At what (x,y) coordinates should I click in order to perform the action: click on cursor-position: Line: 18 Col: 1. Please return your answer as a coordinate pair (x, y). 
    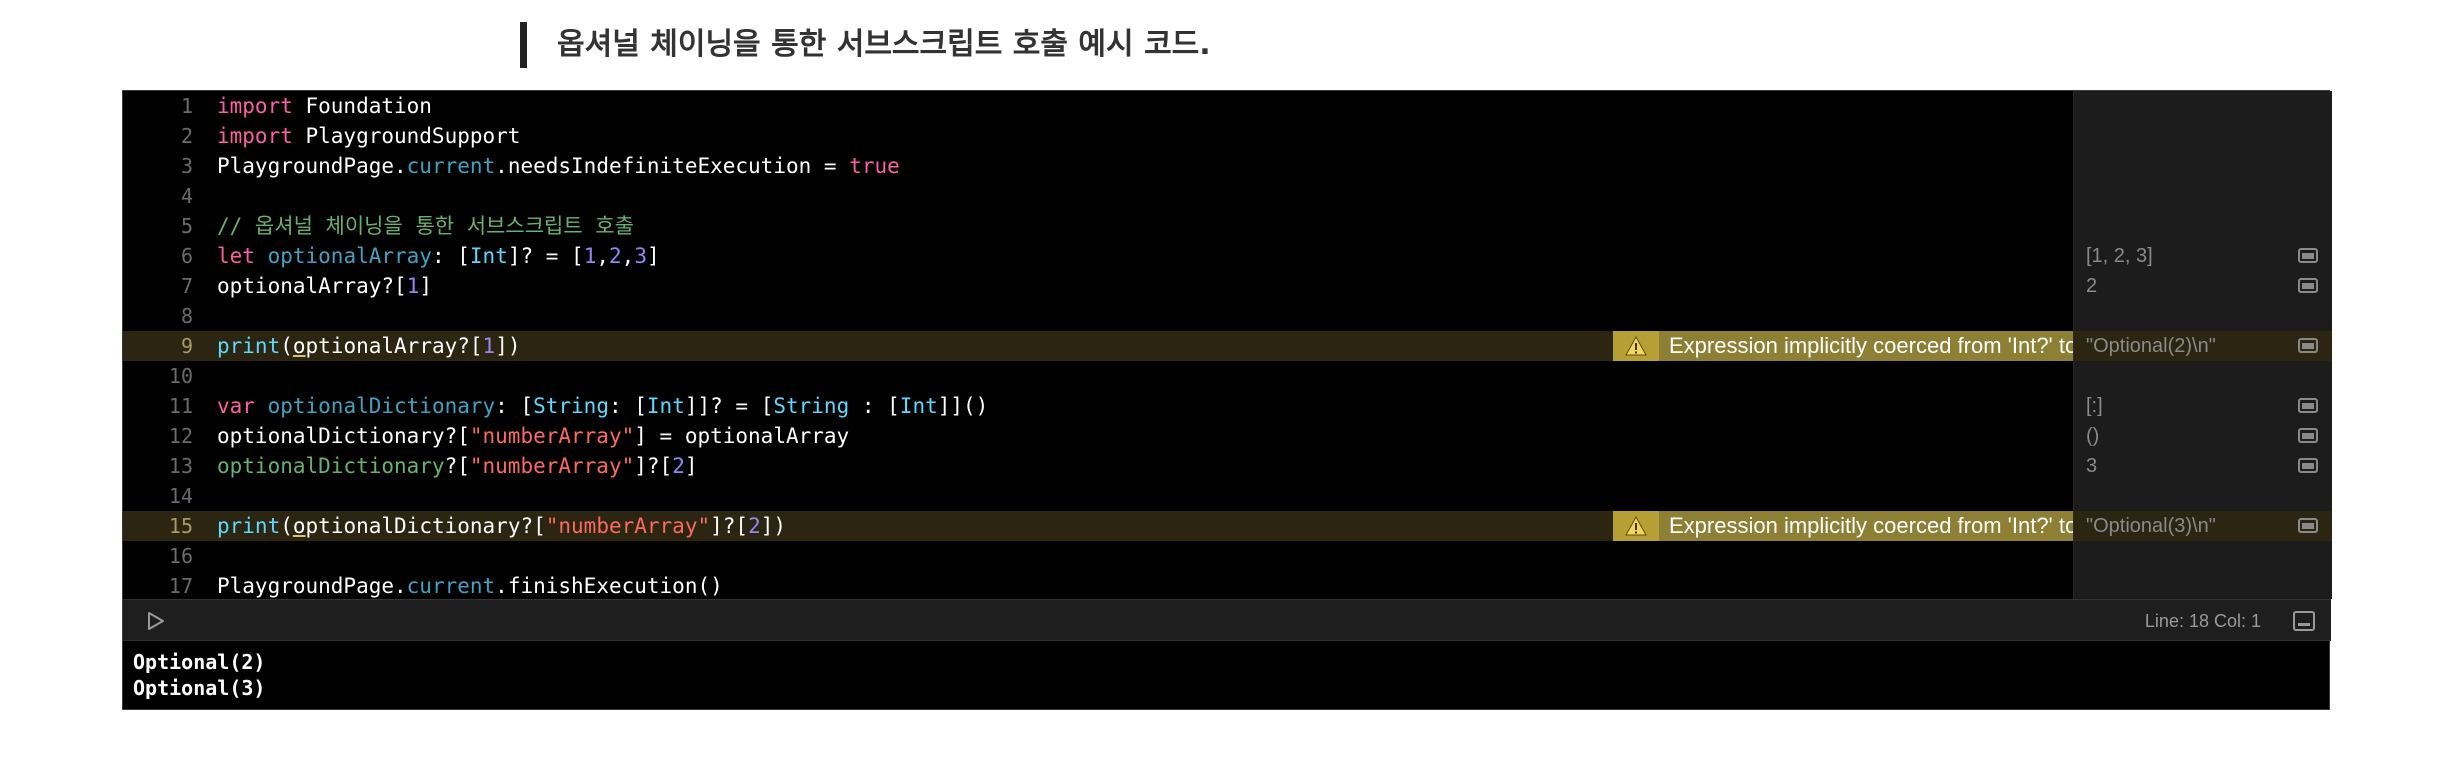
    Looking at the image, I should click on (2202, 621).